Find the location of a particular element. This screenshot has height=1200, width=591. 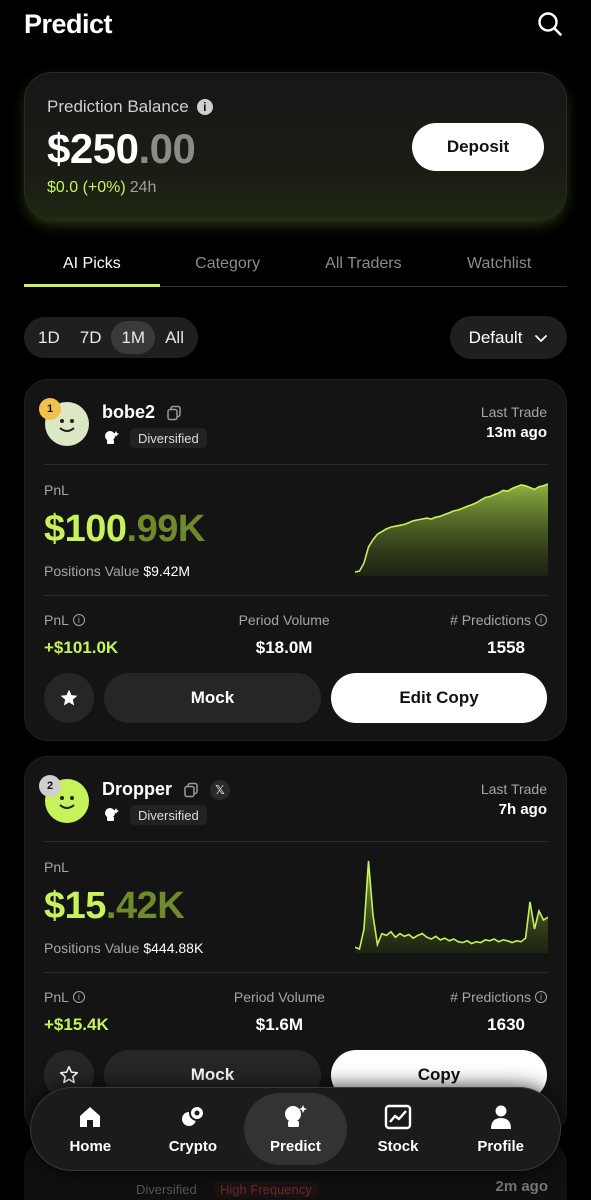

rank-badge: 2 is located at coordinates (50, 786).